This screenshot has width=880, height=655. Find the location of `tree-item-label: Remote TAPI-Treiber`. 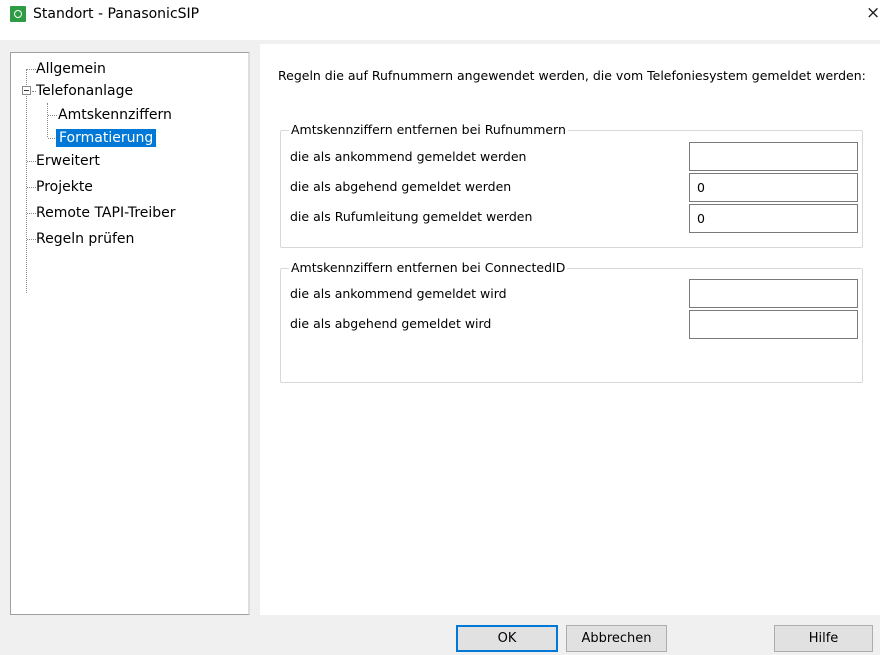

tree-item-label: Remote TAPI-Treiber is located at coordinates (106, 213).